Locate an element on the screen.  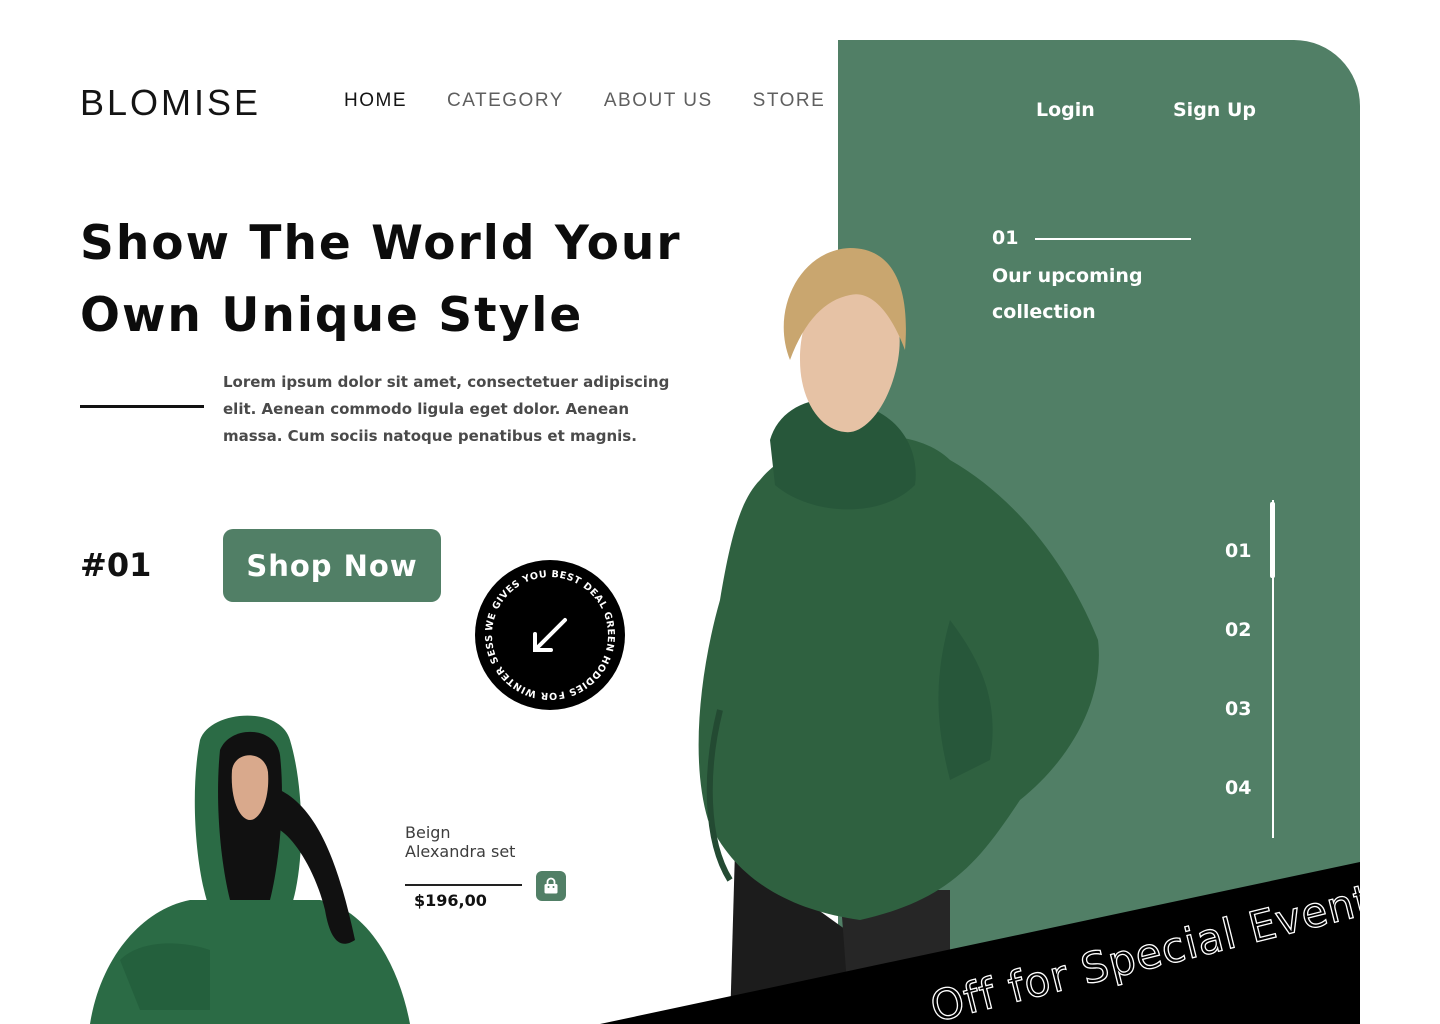
signup-link: Sign Up is located at coordinates (1214, 110).